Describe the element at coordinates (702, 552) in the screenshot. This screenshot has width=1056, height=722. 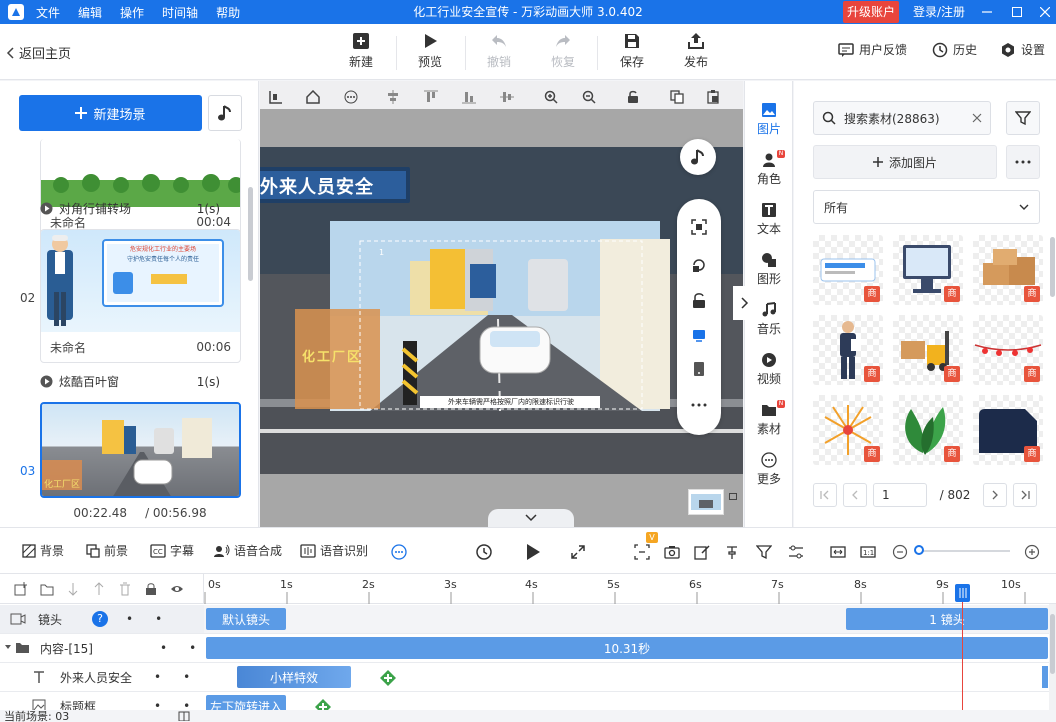
I see `edit-icon` at that location.